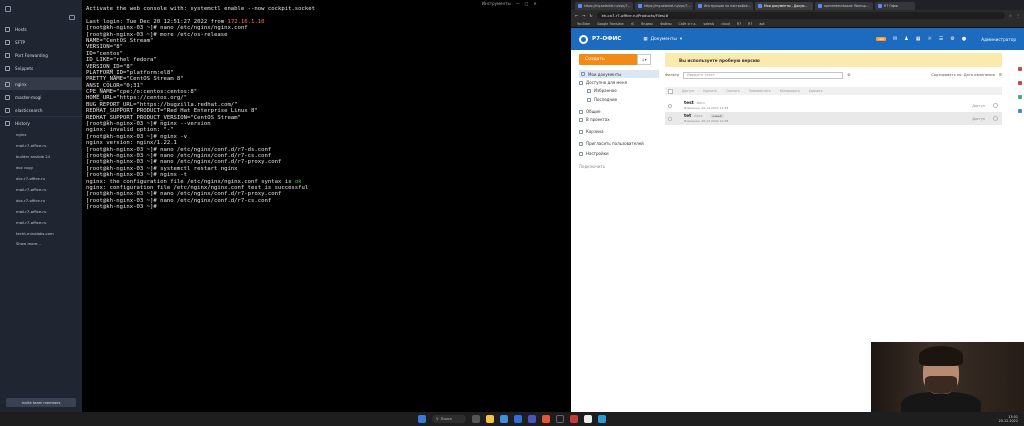 The height and width of the screenshot is (426, 1024). I want to click on tools-label: Инструменты, so click(496, 3).